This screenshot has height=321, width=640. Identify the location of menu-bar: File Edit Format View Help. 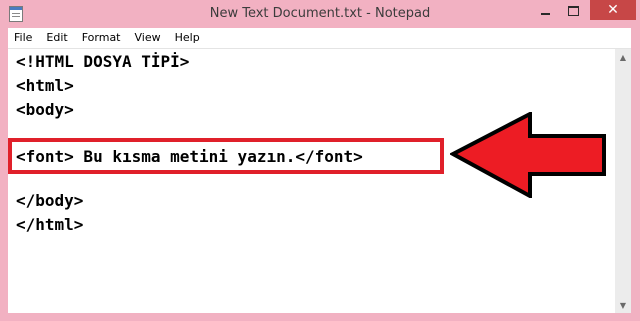
(319, 38).